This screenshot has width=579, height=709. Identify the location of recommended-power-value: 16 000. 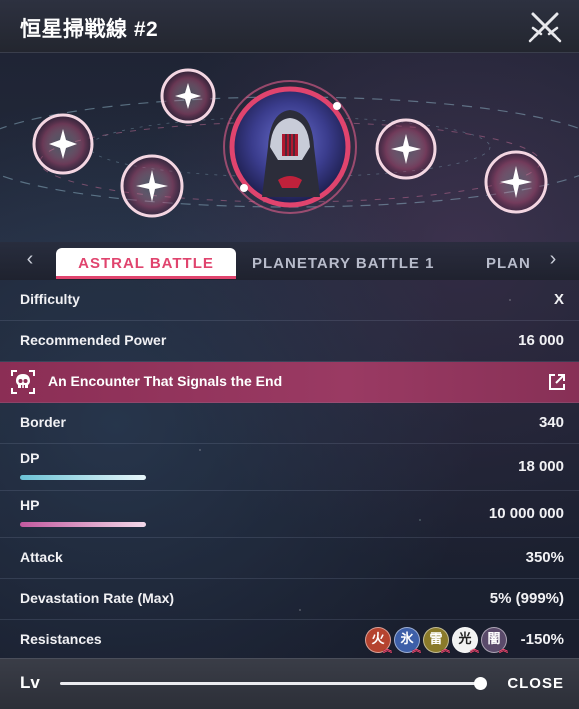
(541, 340).